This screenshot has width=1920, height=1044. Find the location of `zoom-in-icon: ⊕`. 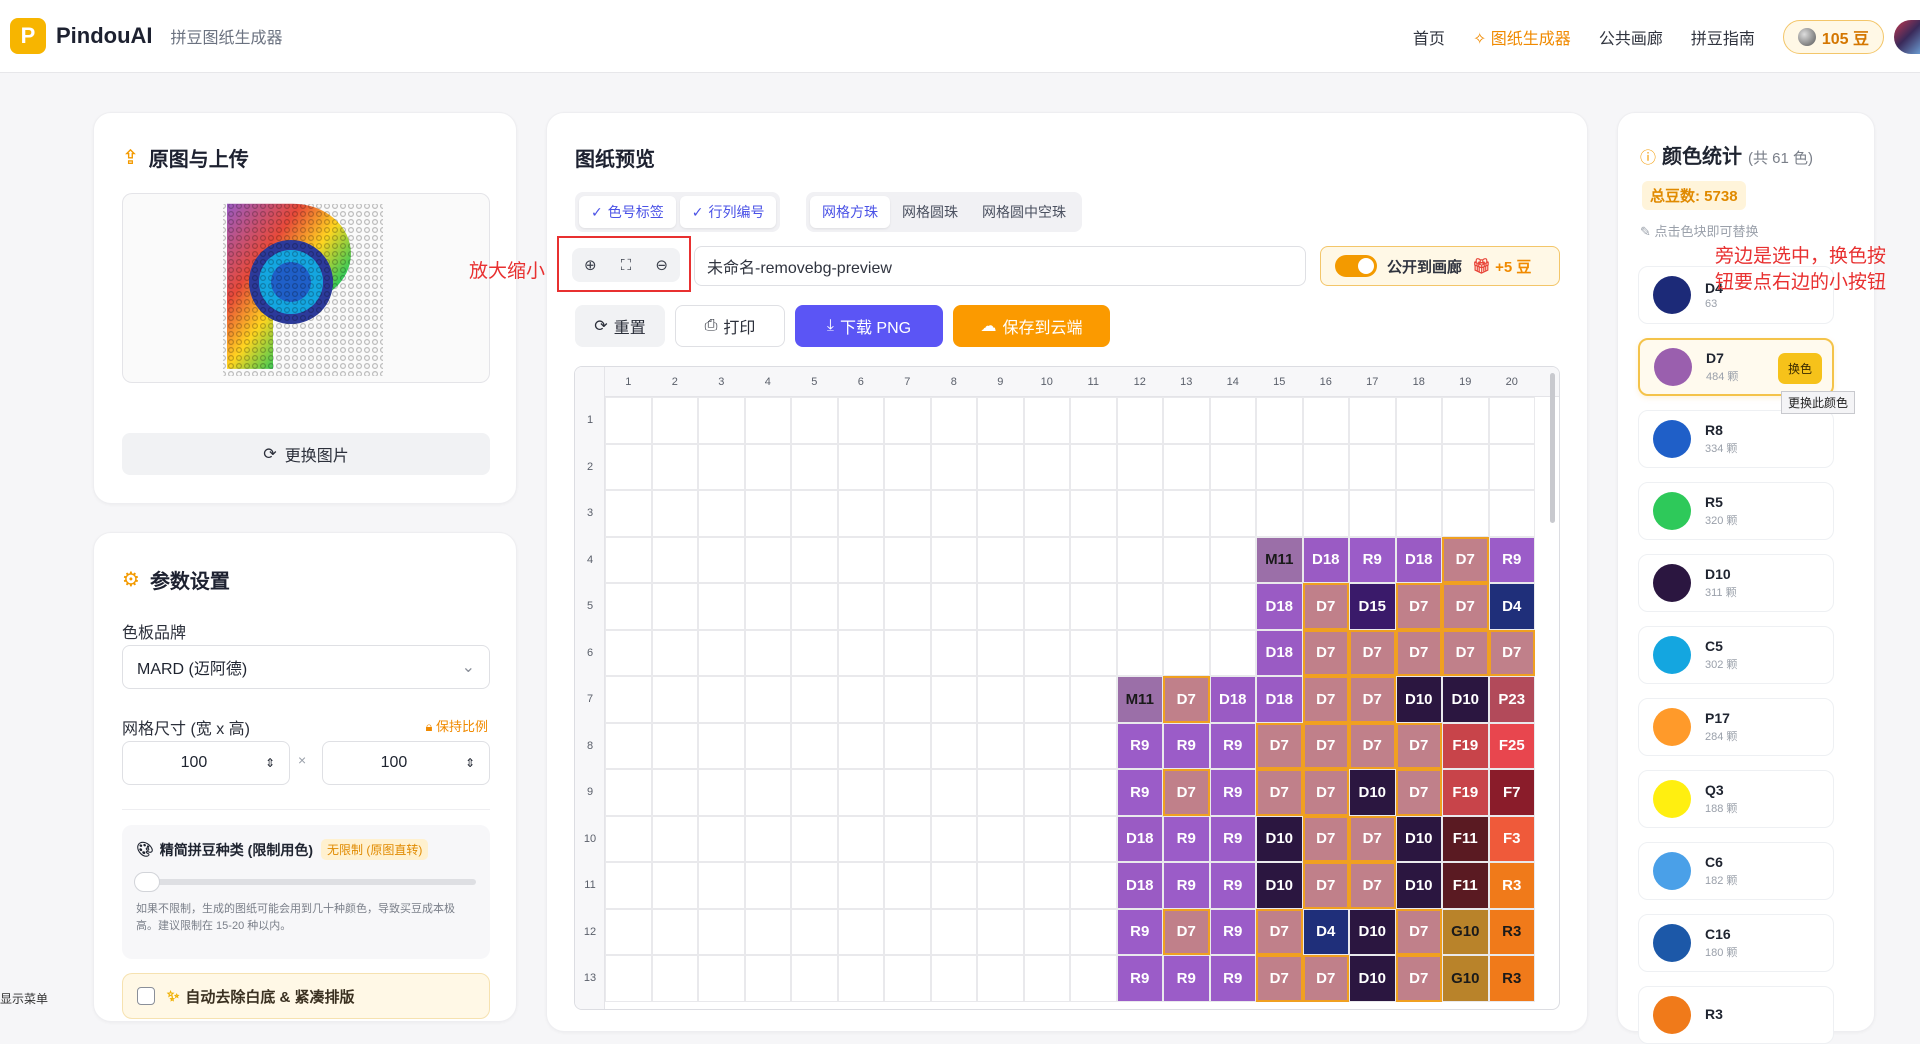

zoom-in-icon: ⊕ is located at coordinates (590, 265).